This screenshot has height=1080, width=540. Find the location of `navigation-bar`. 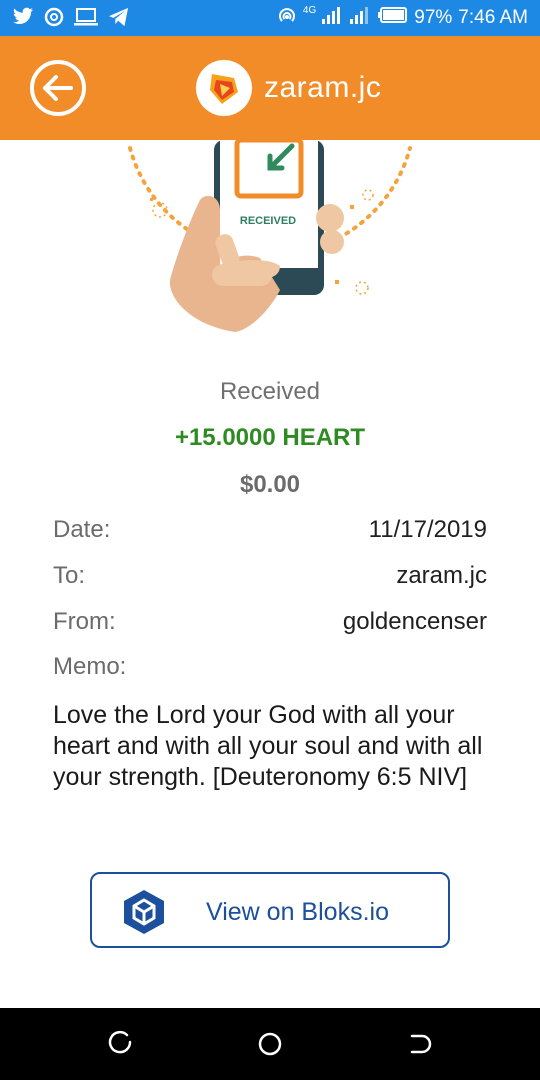

navigation-bar is located at coordinates (270, 1044).